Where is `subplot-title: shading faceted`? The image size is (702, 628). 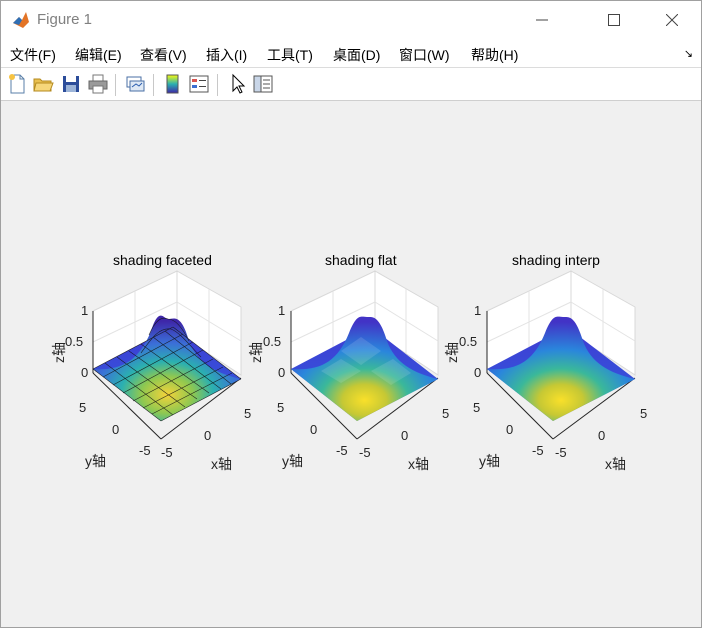 subplot-title: shading faceted is located at coordinates (162, 260).